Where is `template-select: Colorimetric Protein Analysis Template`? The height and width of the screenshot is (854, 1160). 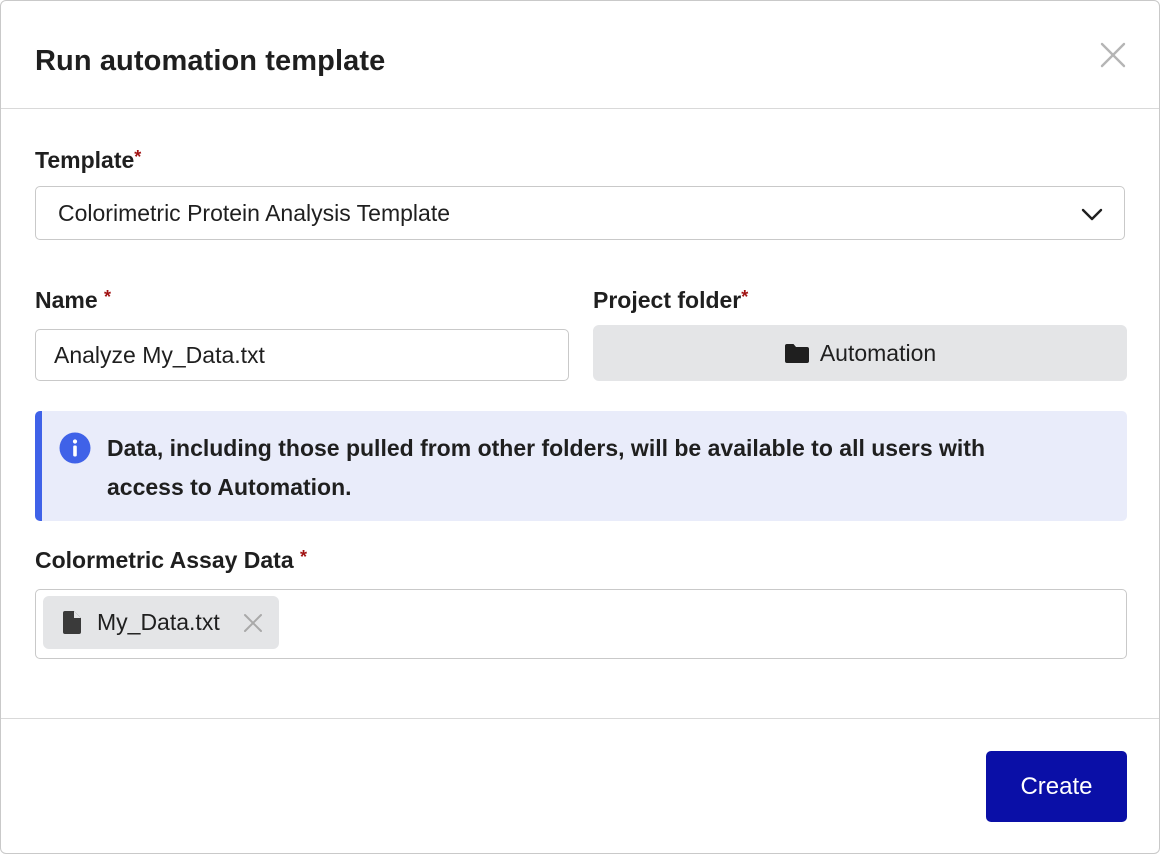
template-select: Colorimetric Protein Analysis Template is located at coordinates (580, 213).